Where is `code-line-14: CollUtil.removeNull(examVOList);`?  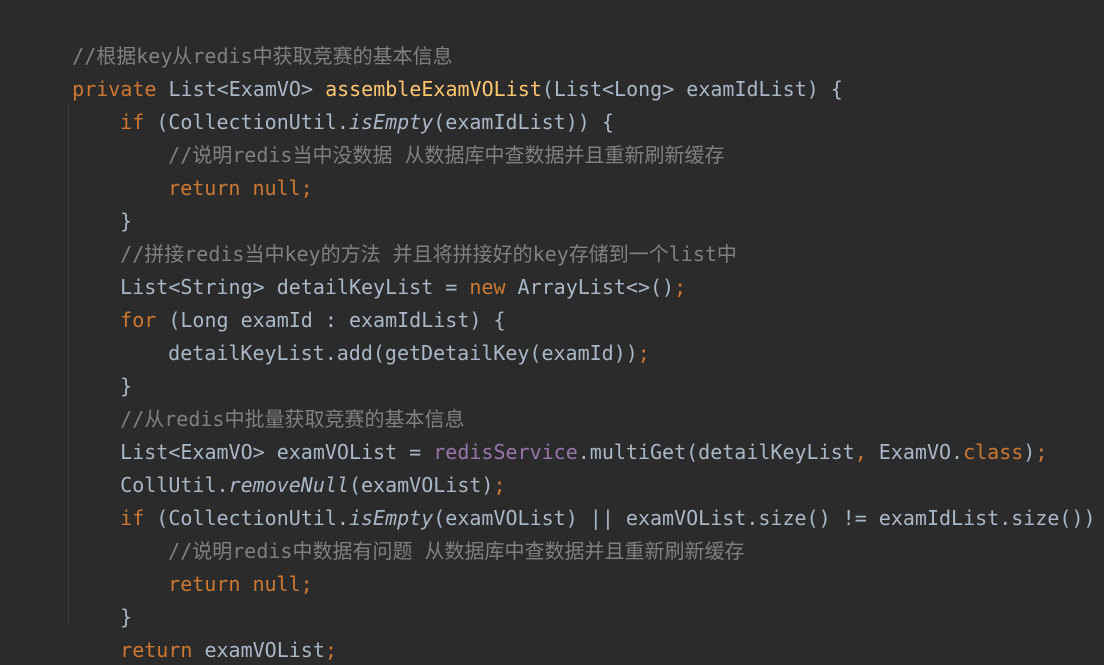
code-line-14: CollUtil.removeNull(examVOList); is located at coordinates (288, 466).